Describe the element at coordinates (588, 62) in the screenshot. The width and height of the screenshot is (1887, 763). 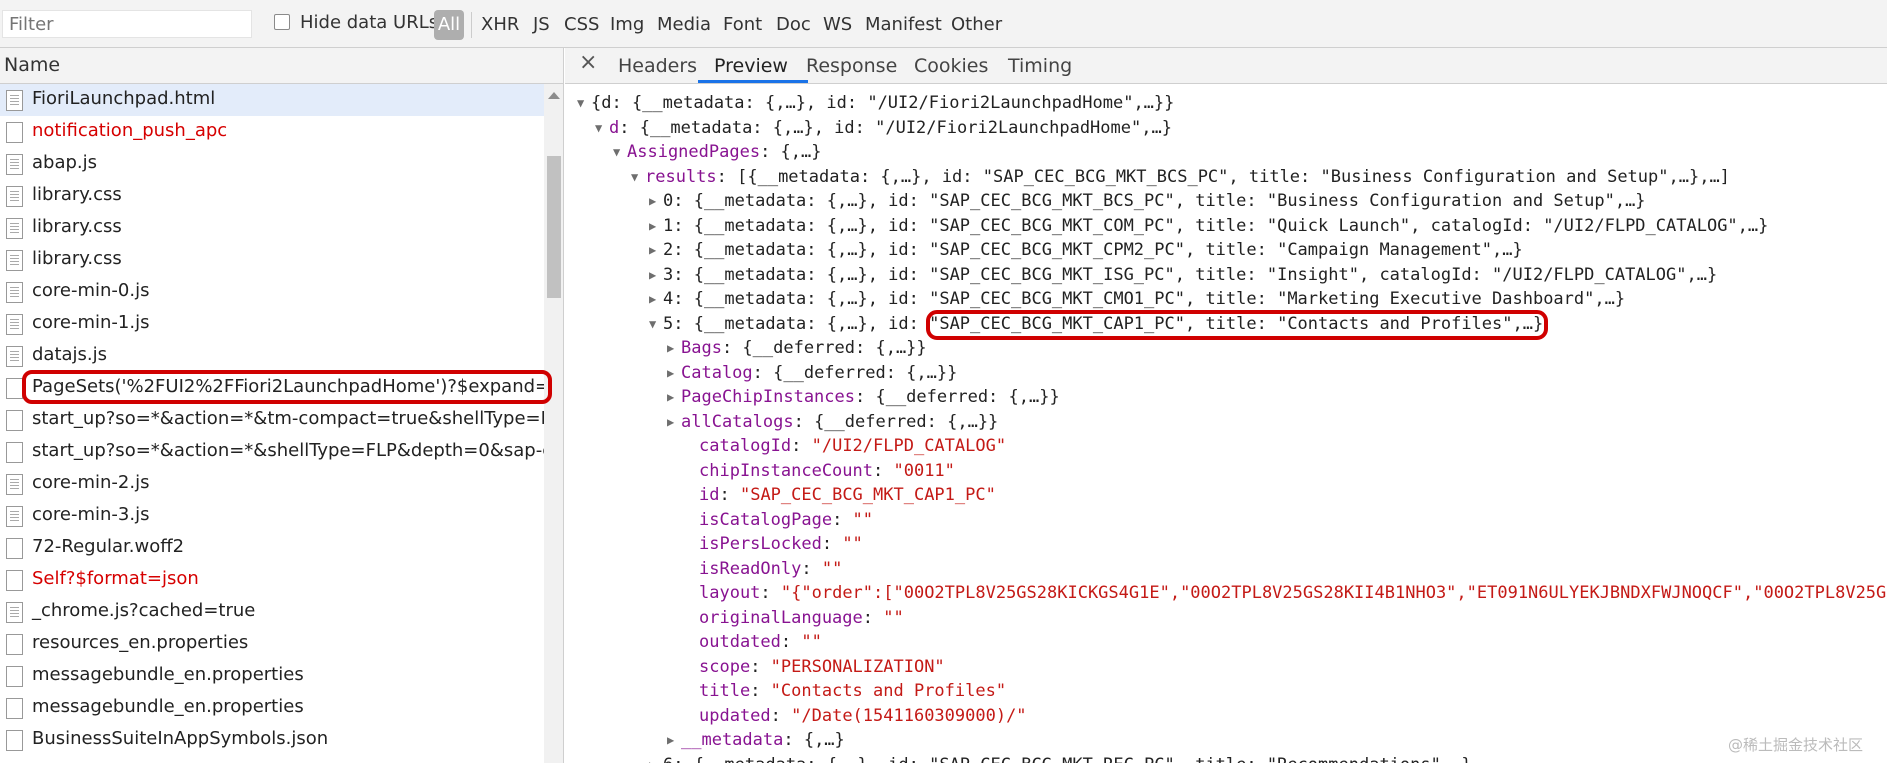
I see `close-detail-icon: ×` at that location.